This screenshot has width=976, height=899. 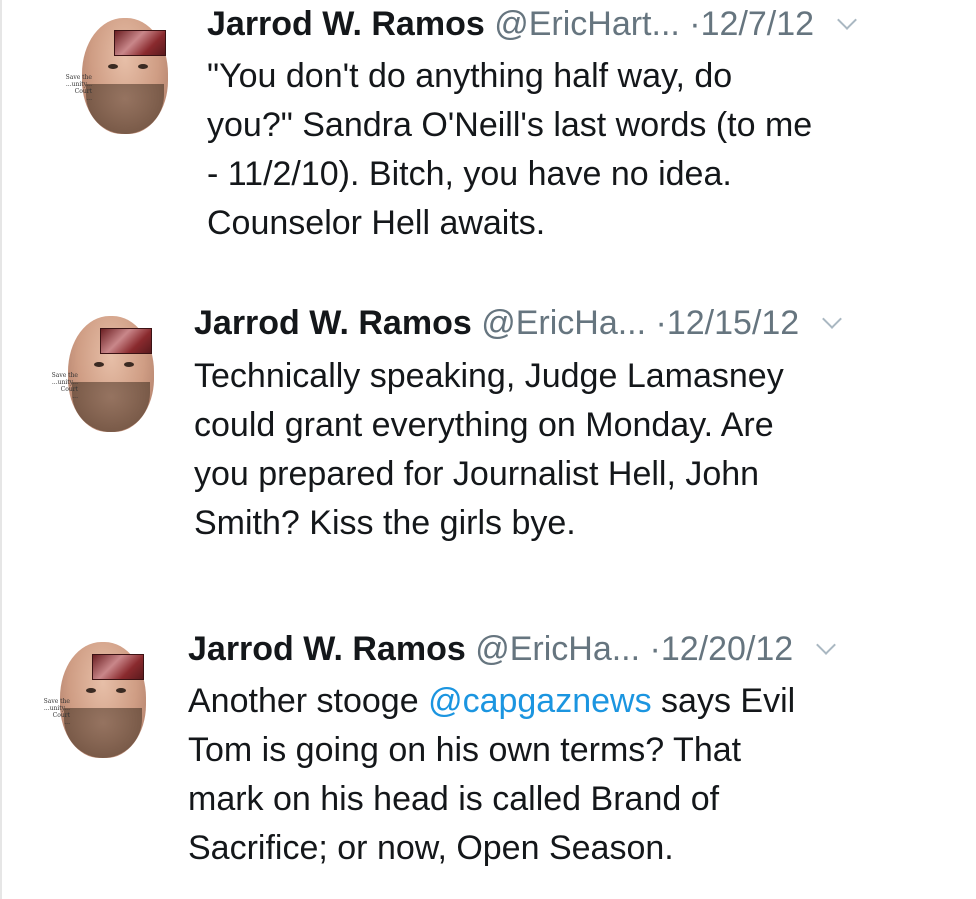 I want to click on tweet-text-line: you?" Sandra O'Neill's last words (to me, so click(x=510, y=125).